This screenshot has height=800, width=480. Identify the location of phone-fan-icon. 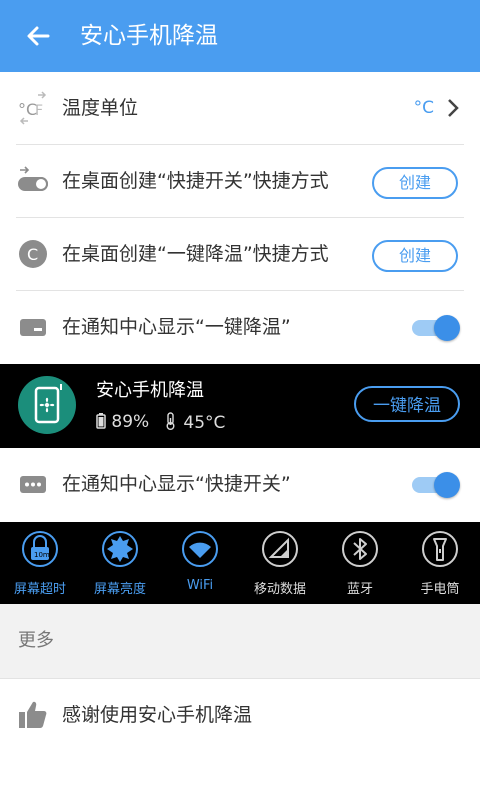
(48, 404).